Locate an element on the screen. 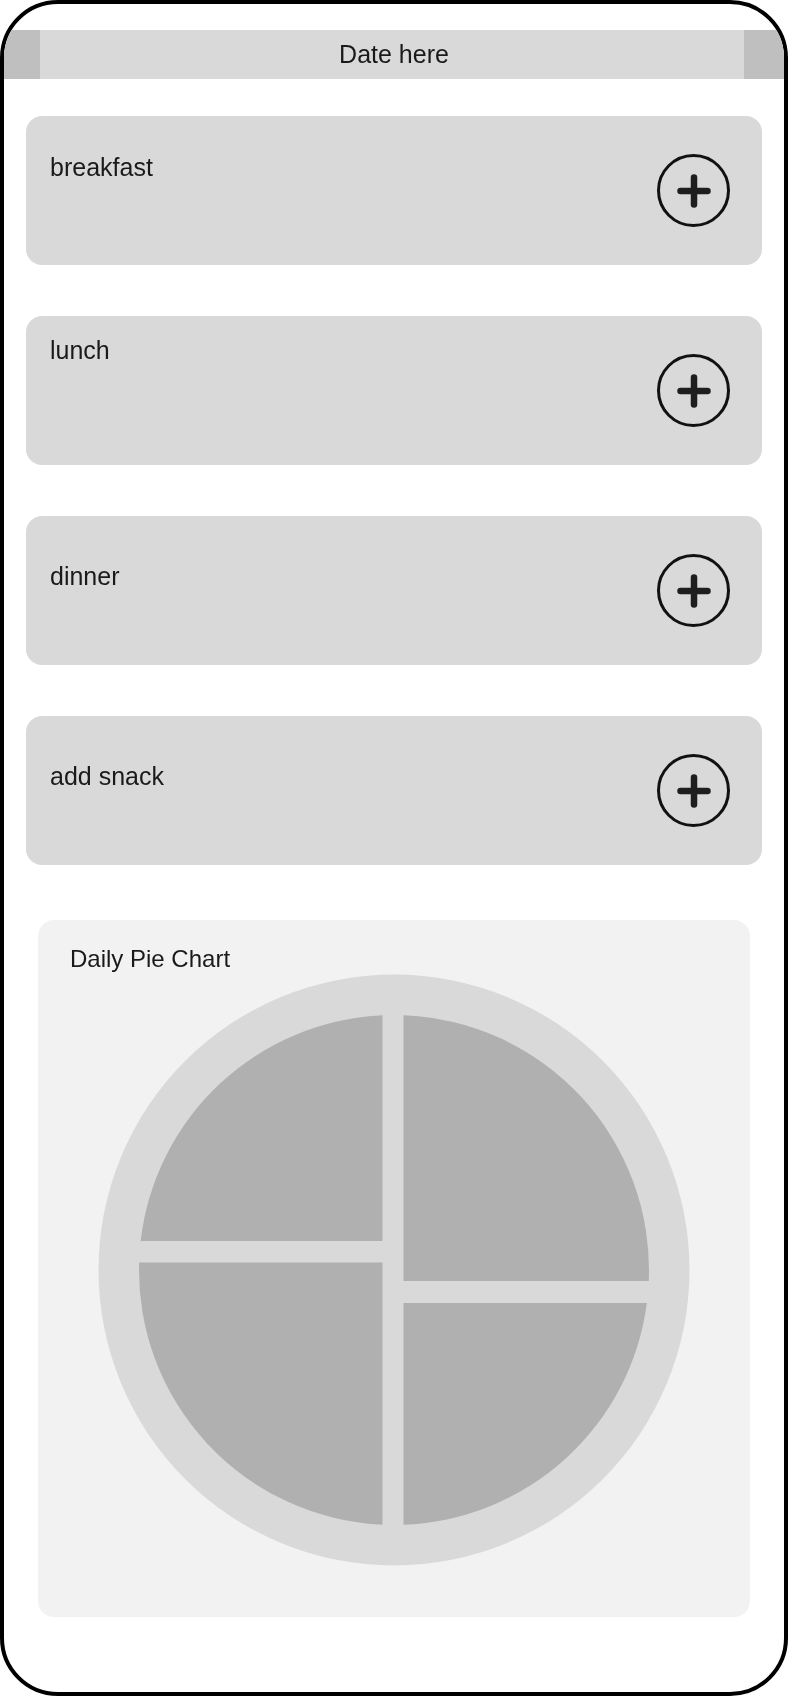 The image size is (788, 1696). date-label: Date here is located at coordinates (394, 54).